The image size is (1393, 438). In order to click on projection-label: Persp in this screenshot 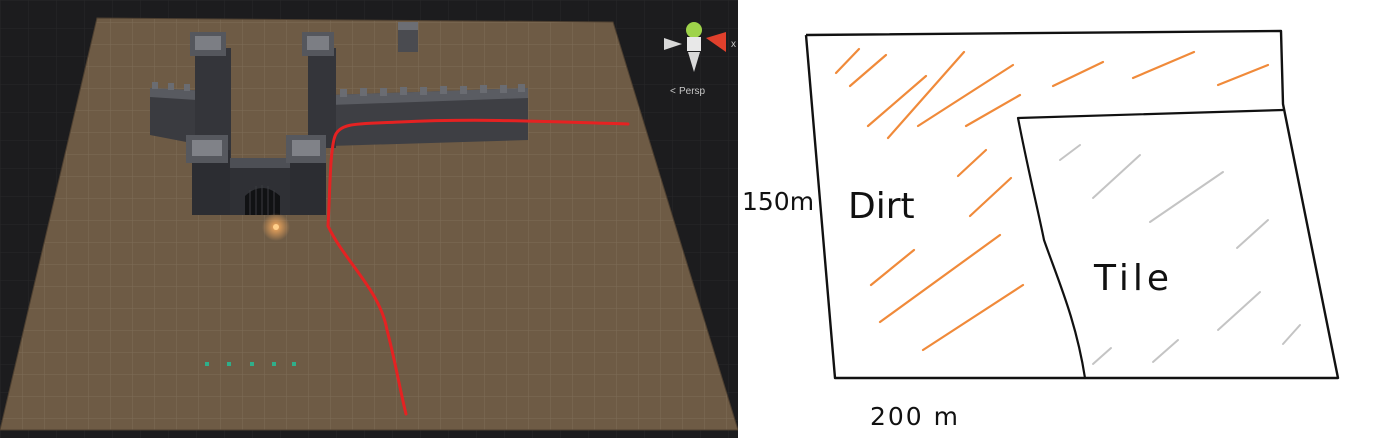, I will do `click(692, 91)`.